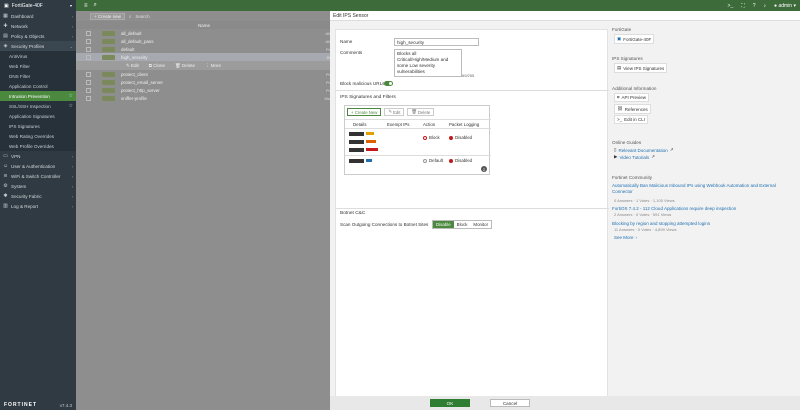 Image resolution: width=800 pixels, height=410 pixels. What do you see at coordinates (484, 169) in the screenshot?
I see `row-count-badge: 2` at bounding box center [484, 169].